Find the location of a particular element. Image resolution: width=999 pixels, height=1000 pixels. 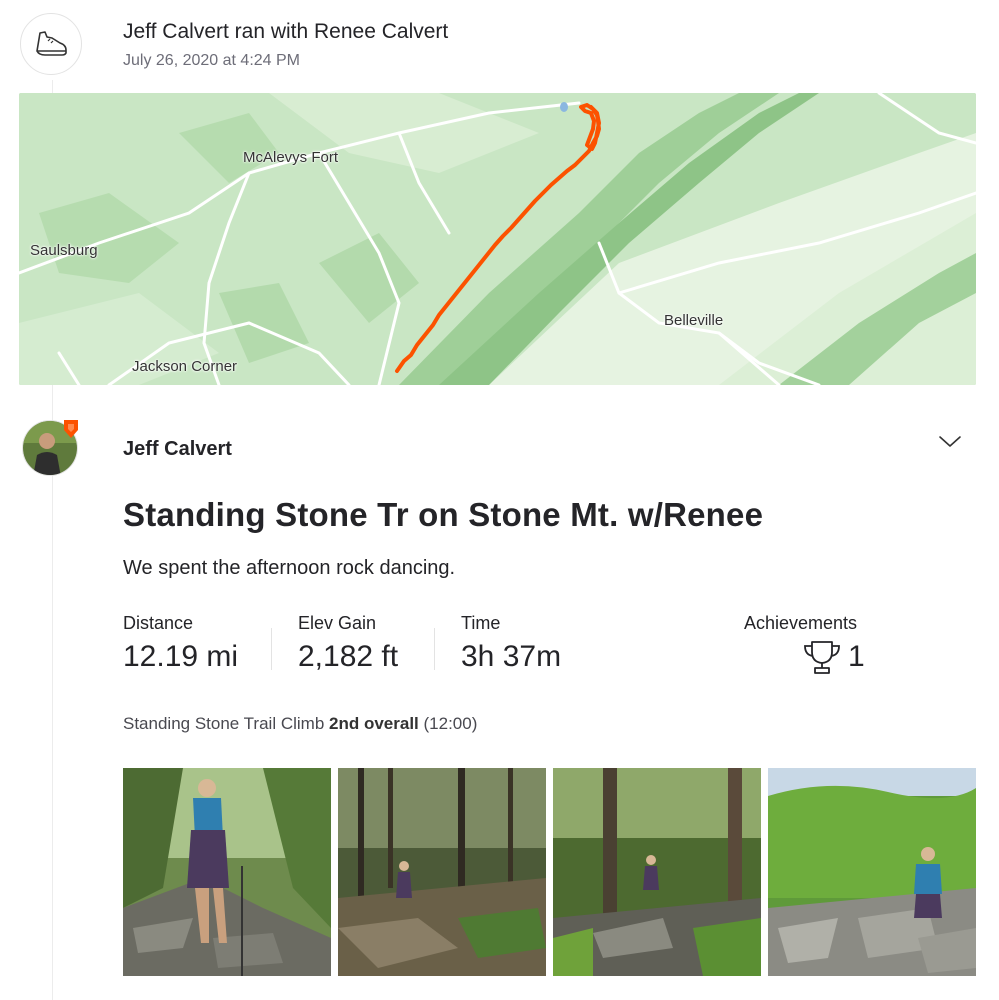

stat-label-elev-gain: Elev Gain is located at coordinates (337, 623).